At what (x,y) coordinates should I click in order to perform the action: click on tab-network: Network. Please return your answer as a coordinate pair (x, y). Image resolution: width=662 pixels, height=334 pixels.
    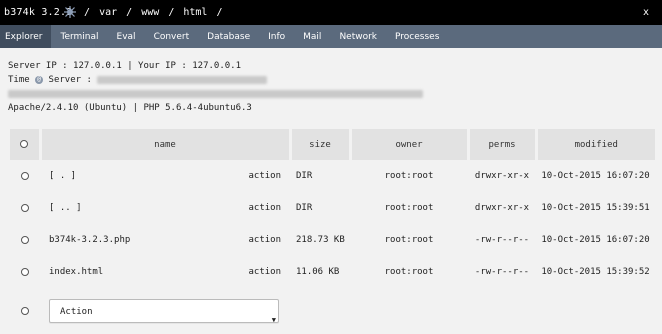
    Looking at the image, I should click on (358, 36).